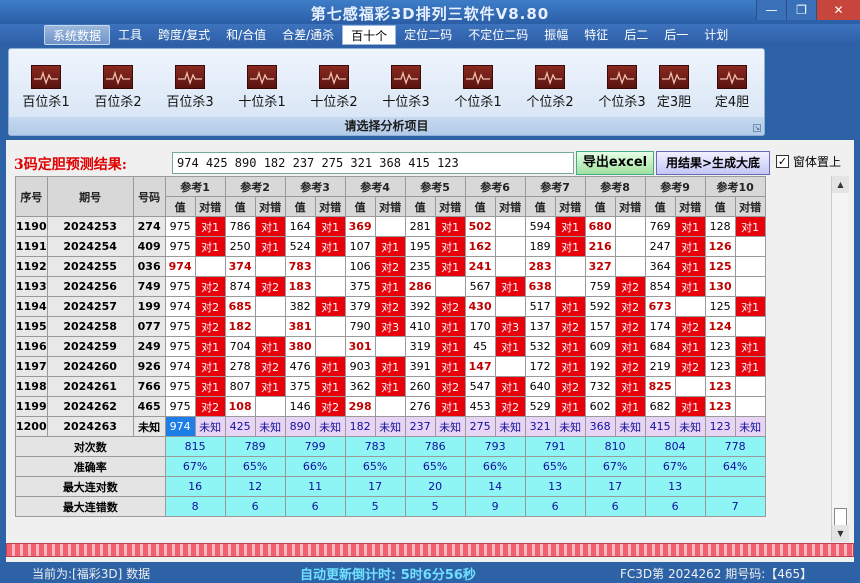 This screenshot has height=583, width=860. What do you see at coordinates (556, 35) in the screenshot?
I see `menu-item-8: 振幅` at bounding box center [556, 35].